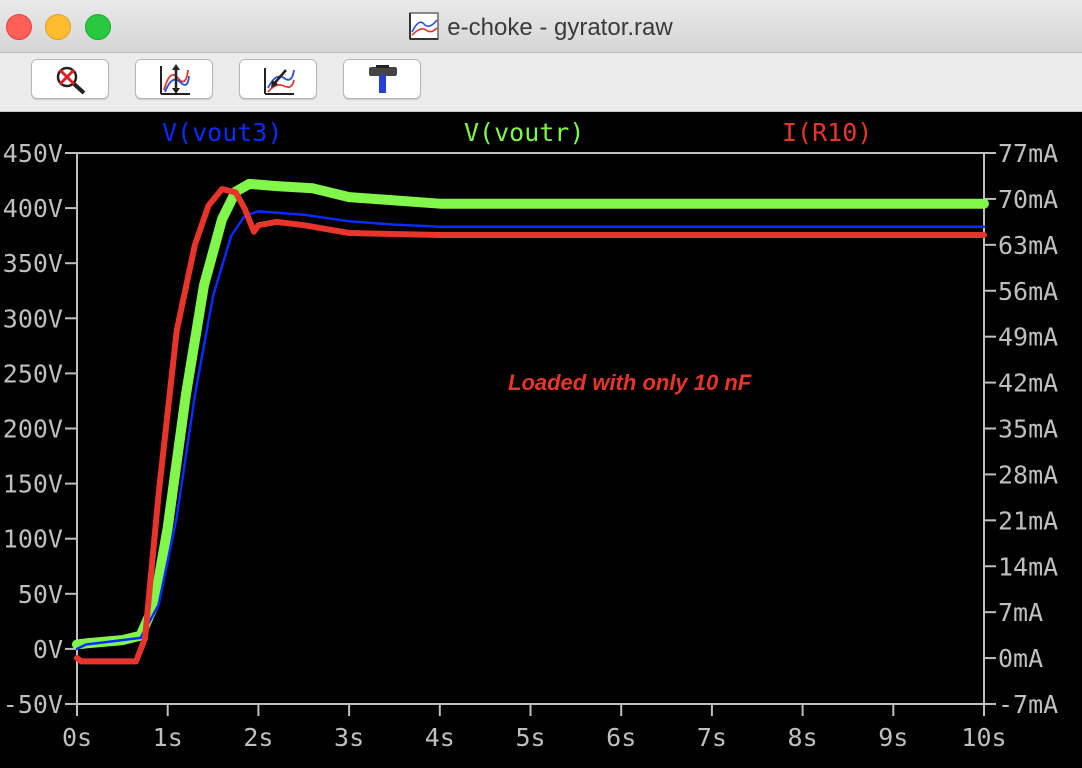 The height and width of the screenshot is (768, 1082). What do you see at coordinates (1020, 658) in the screenshot?
I see `y-right-tick-label: 0mA` at bounding box center [1020, 658].